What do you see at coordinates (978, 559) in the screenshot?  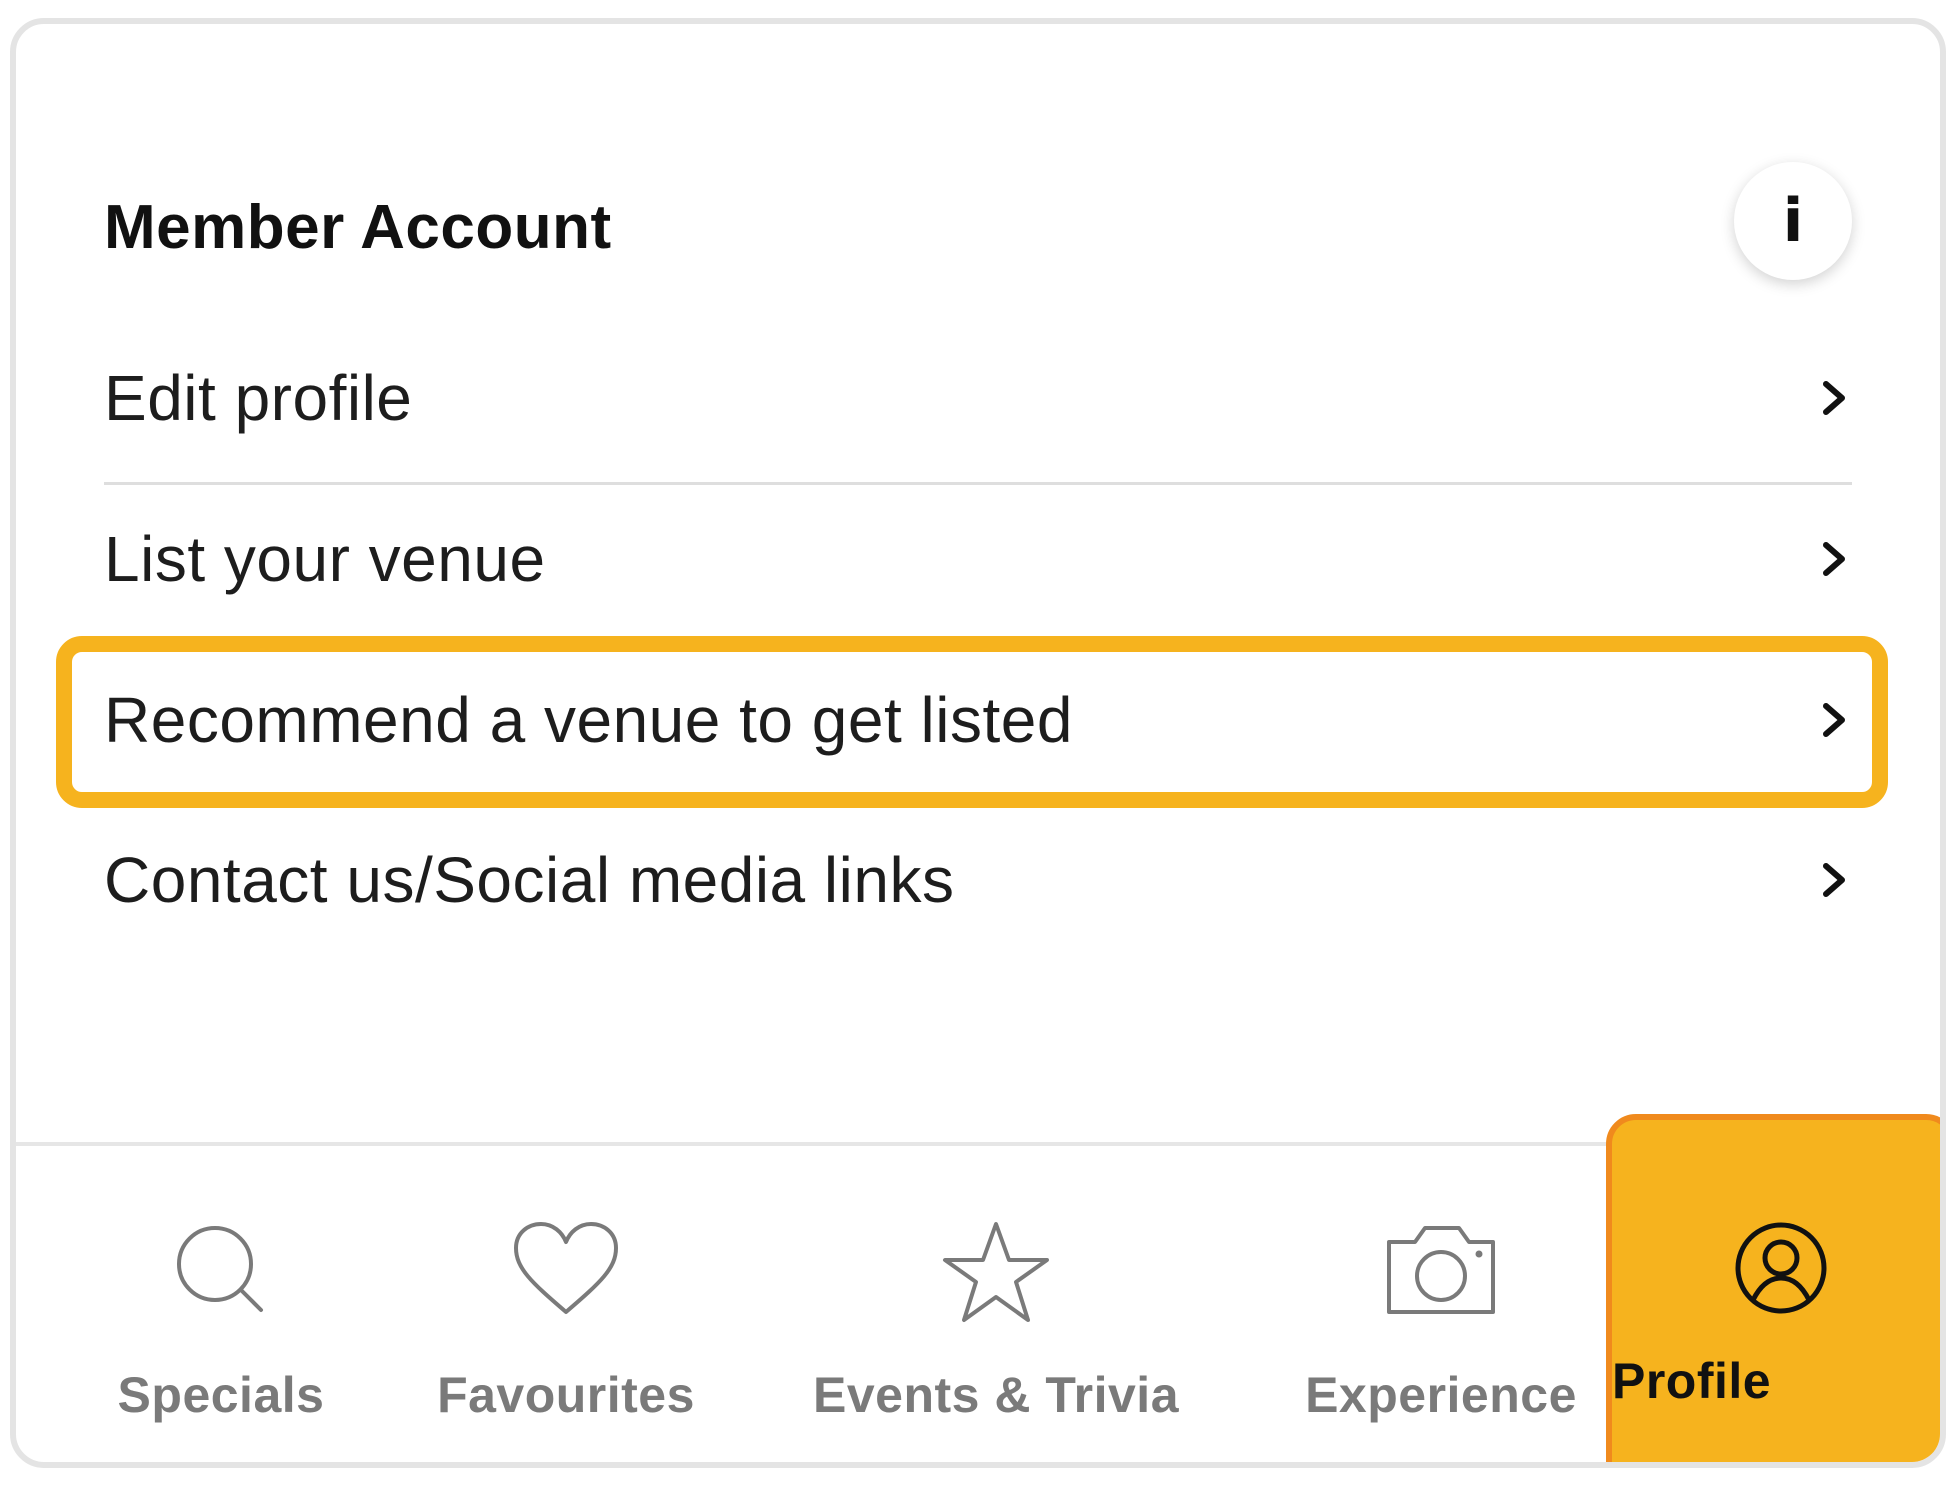 I see `menu-item-list-venue: List your venue` at bounding box center [978, 559].